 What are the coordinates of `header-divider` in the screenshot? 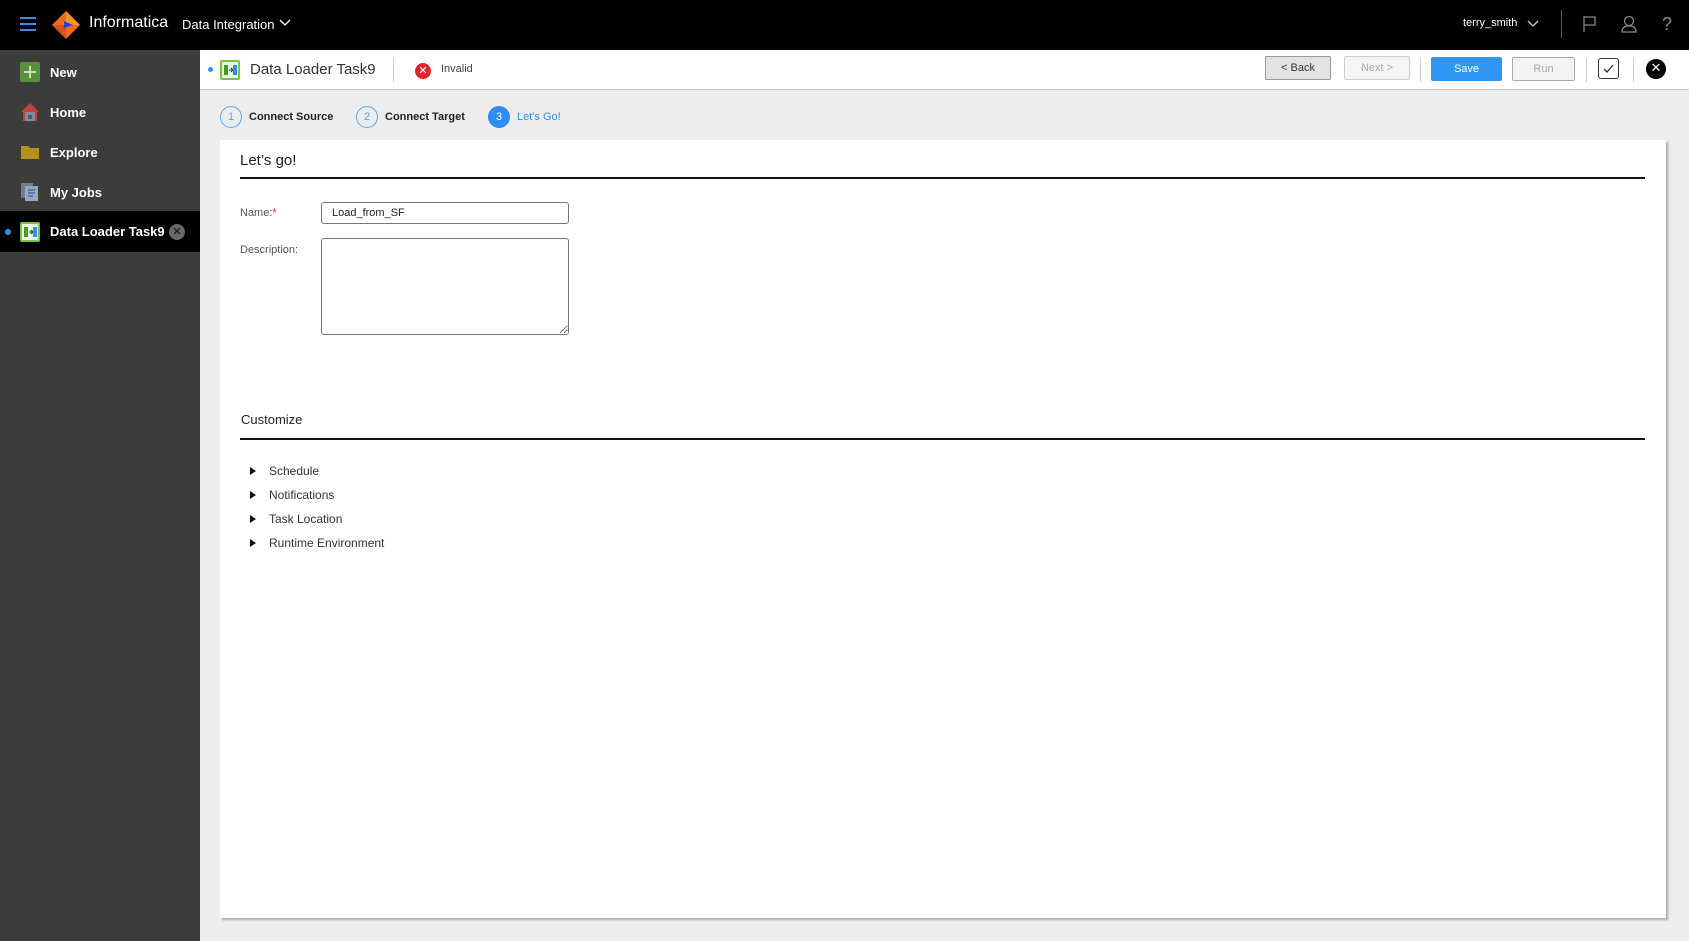 It's located at (1561, 24).